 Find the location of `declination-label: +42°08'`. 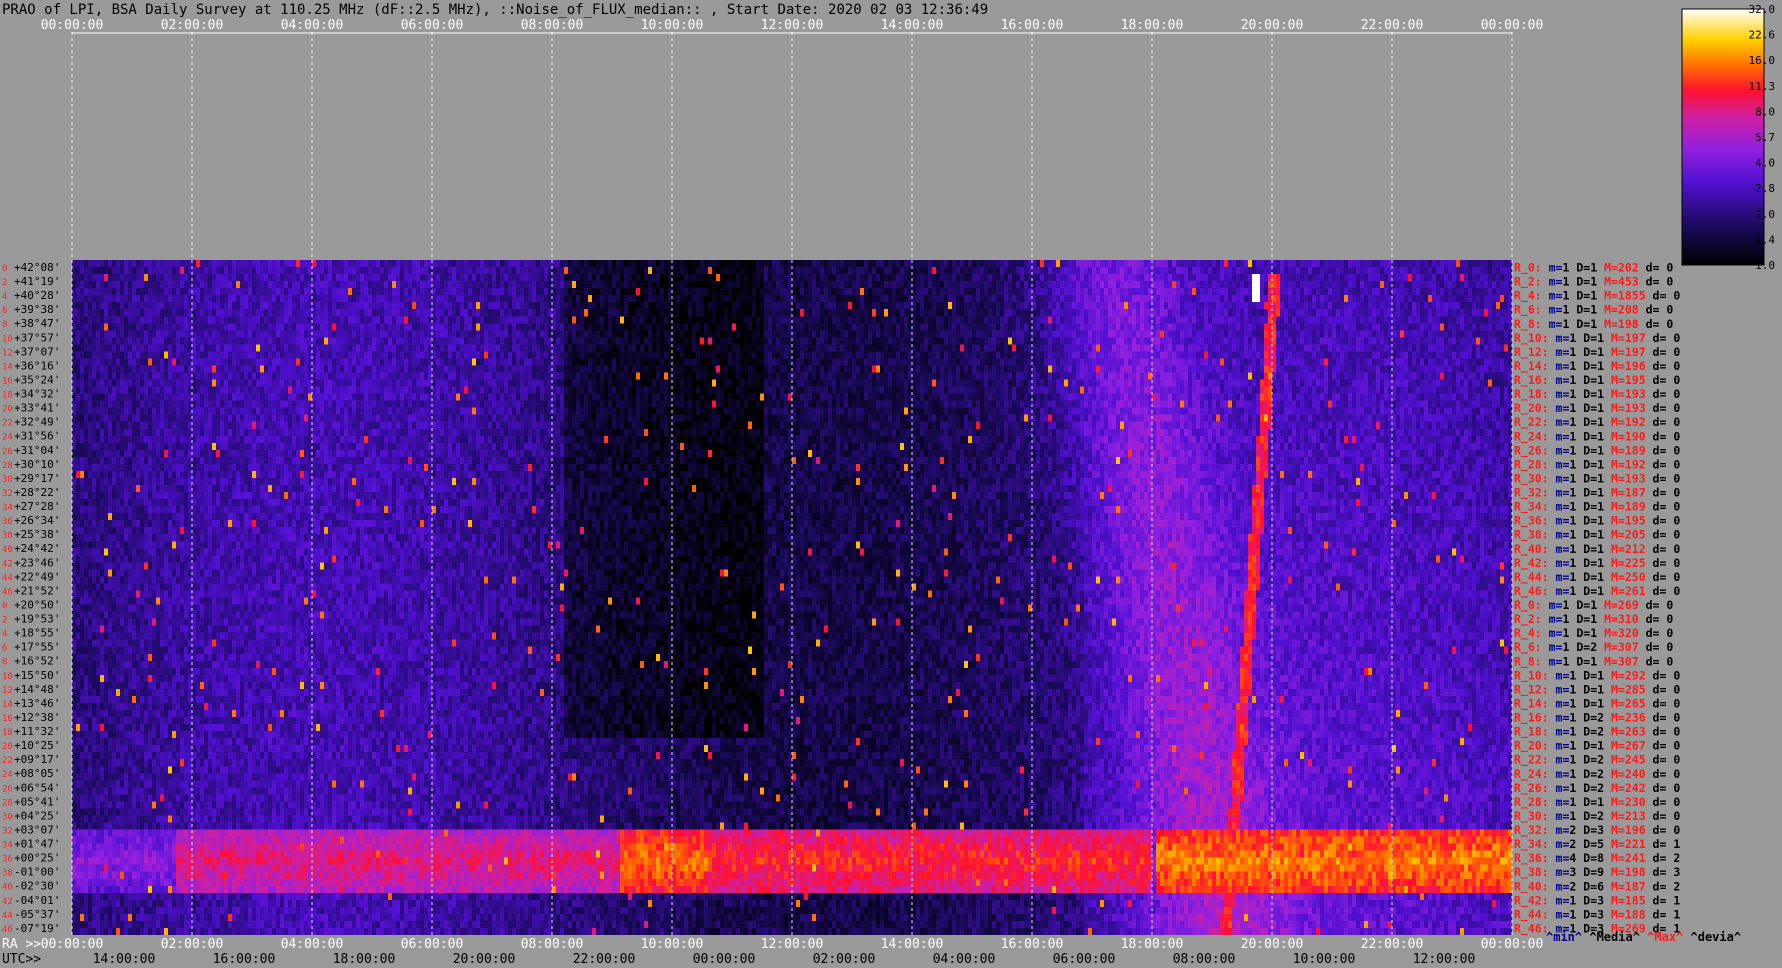

declination-label: +42°08' is located at coordinates (37, 267).